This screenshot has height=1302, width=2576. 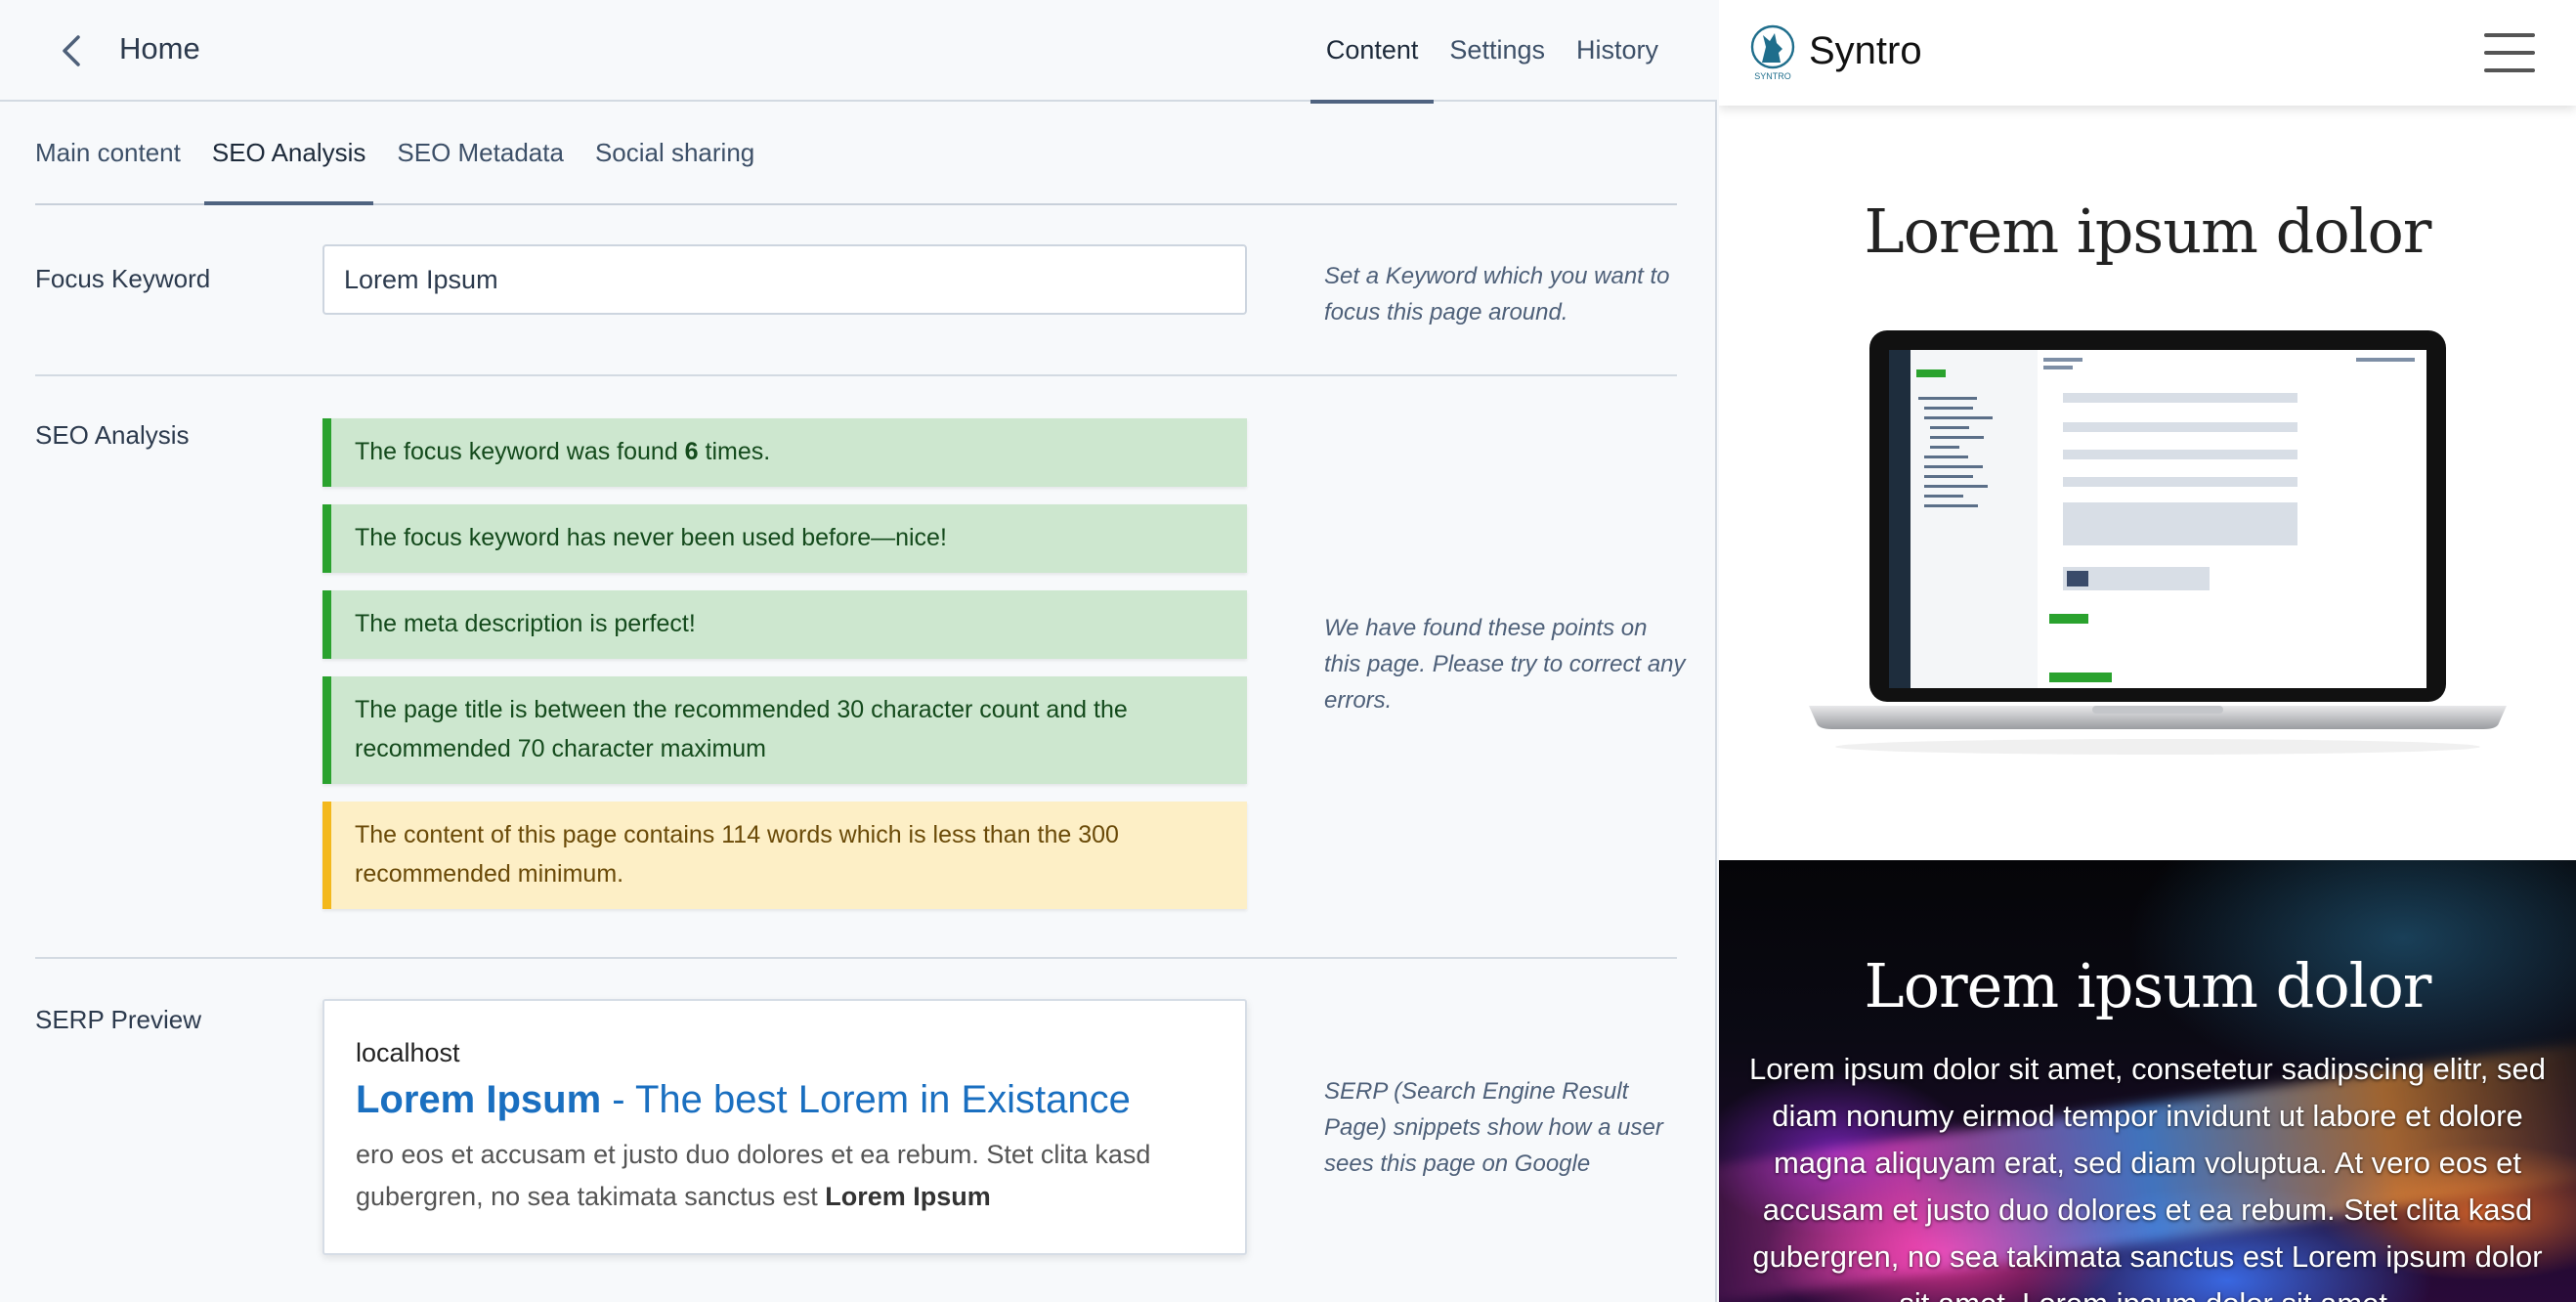 I want to click on hero-heading: Lorem ipsum dolor, so click(x=2148, y=985).